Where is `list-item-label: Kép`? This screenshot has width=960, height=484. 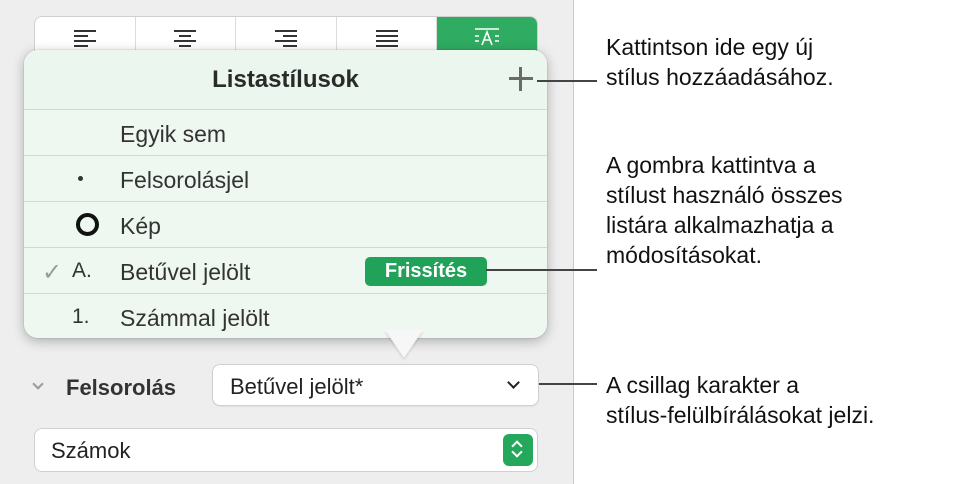
list-item-label: Kép is located at coordinates (140, 226).